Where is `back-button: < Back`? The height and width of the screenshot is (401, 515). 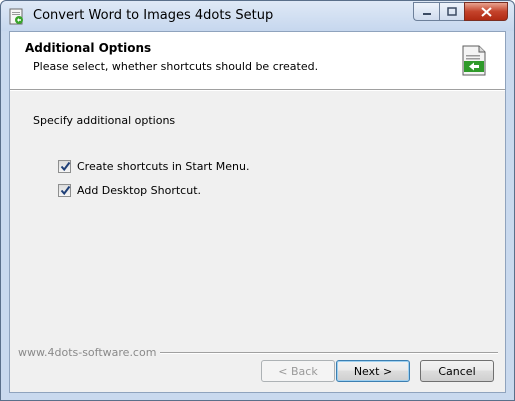
back-button: < Back is located at coordinates (298, 371).